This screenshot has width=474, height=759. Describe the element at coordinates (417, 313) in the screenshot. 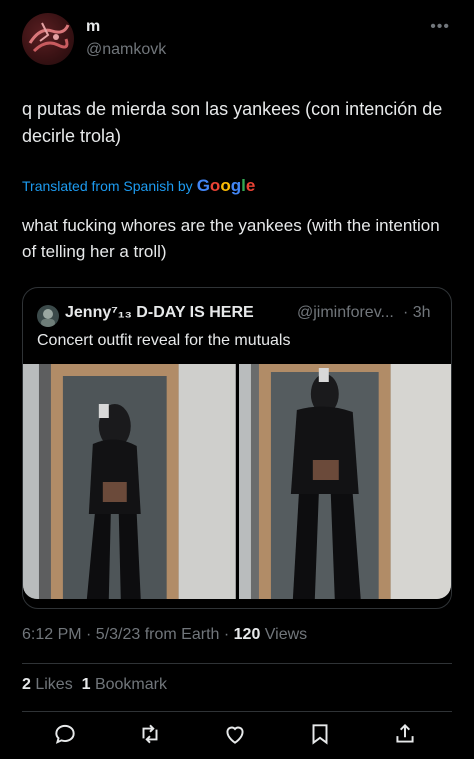

I see `quoted-timestamp: · 3h` at that location.